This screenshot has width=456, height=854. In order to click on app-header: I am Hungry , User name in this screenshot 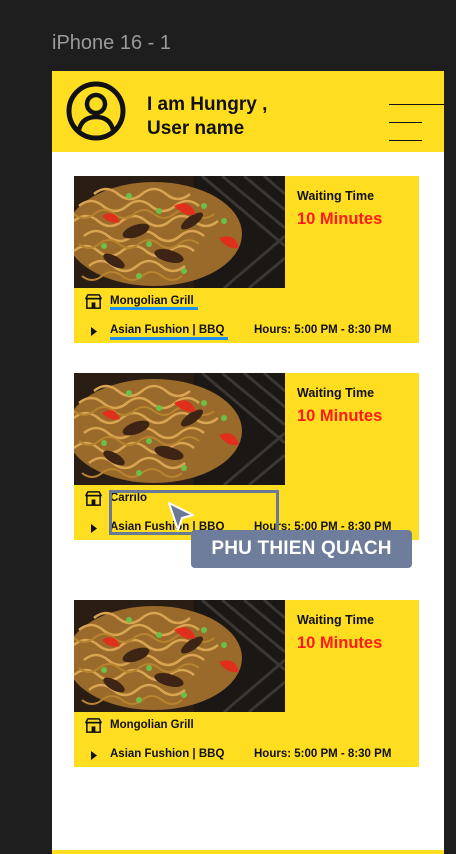, I will do `click(248, 111)`.